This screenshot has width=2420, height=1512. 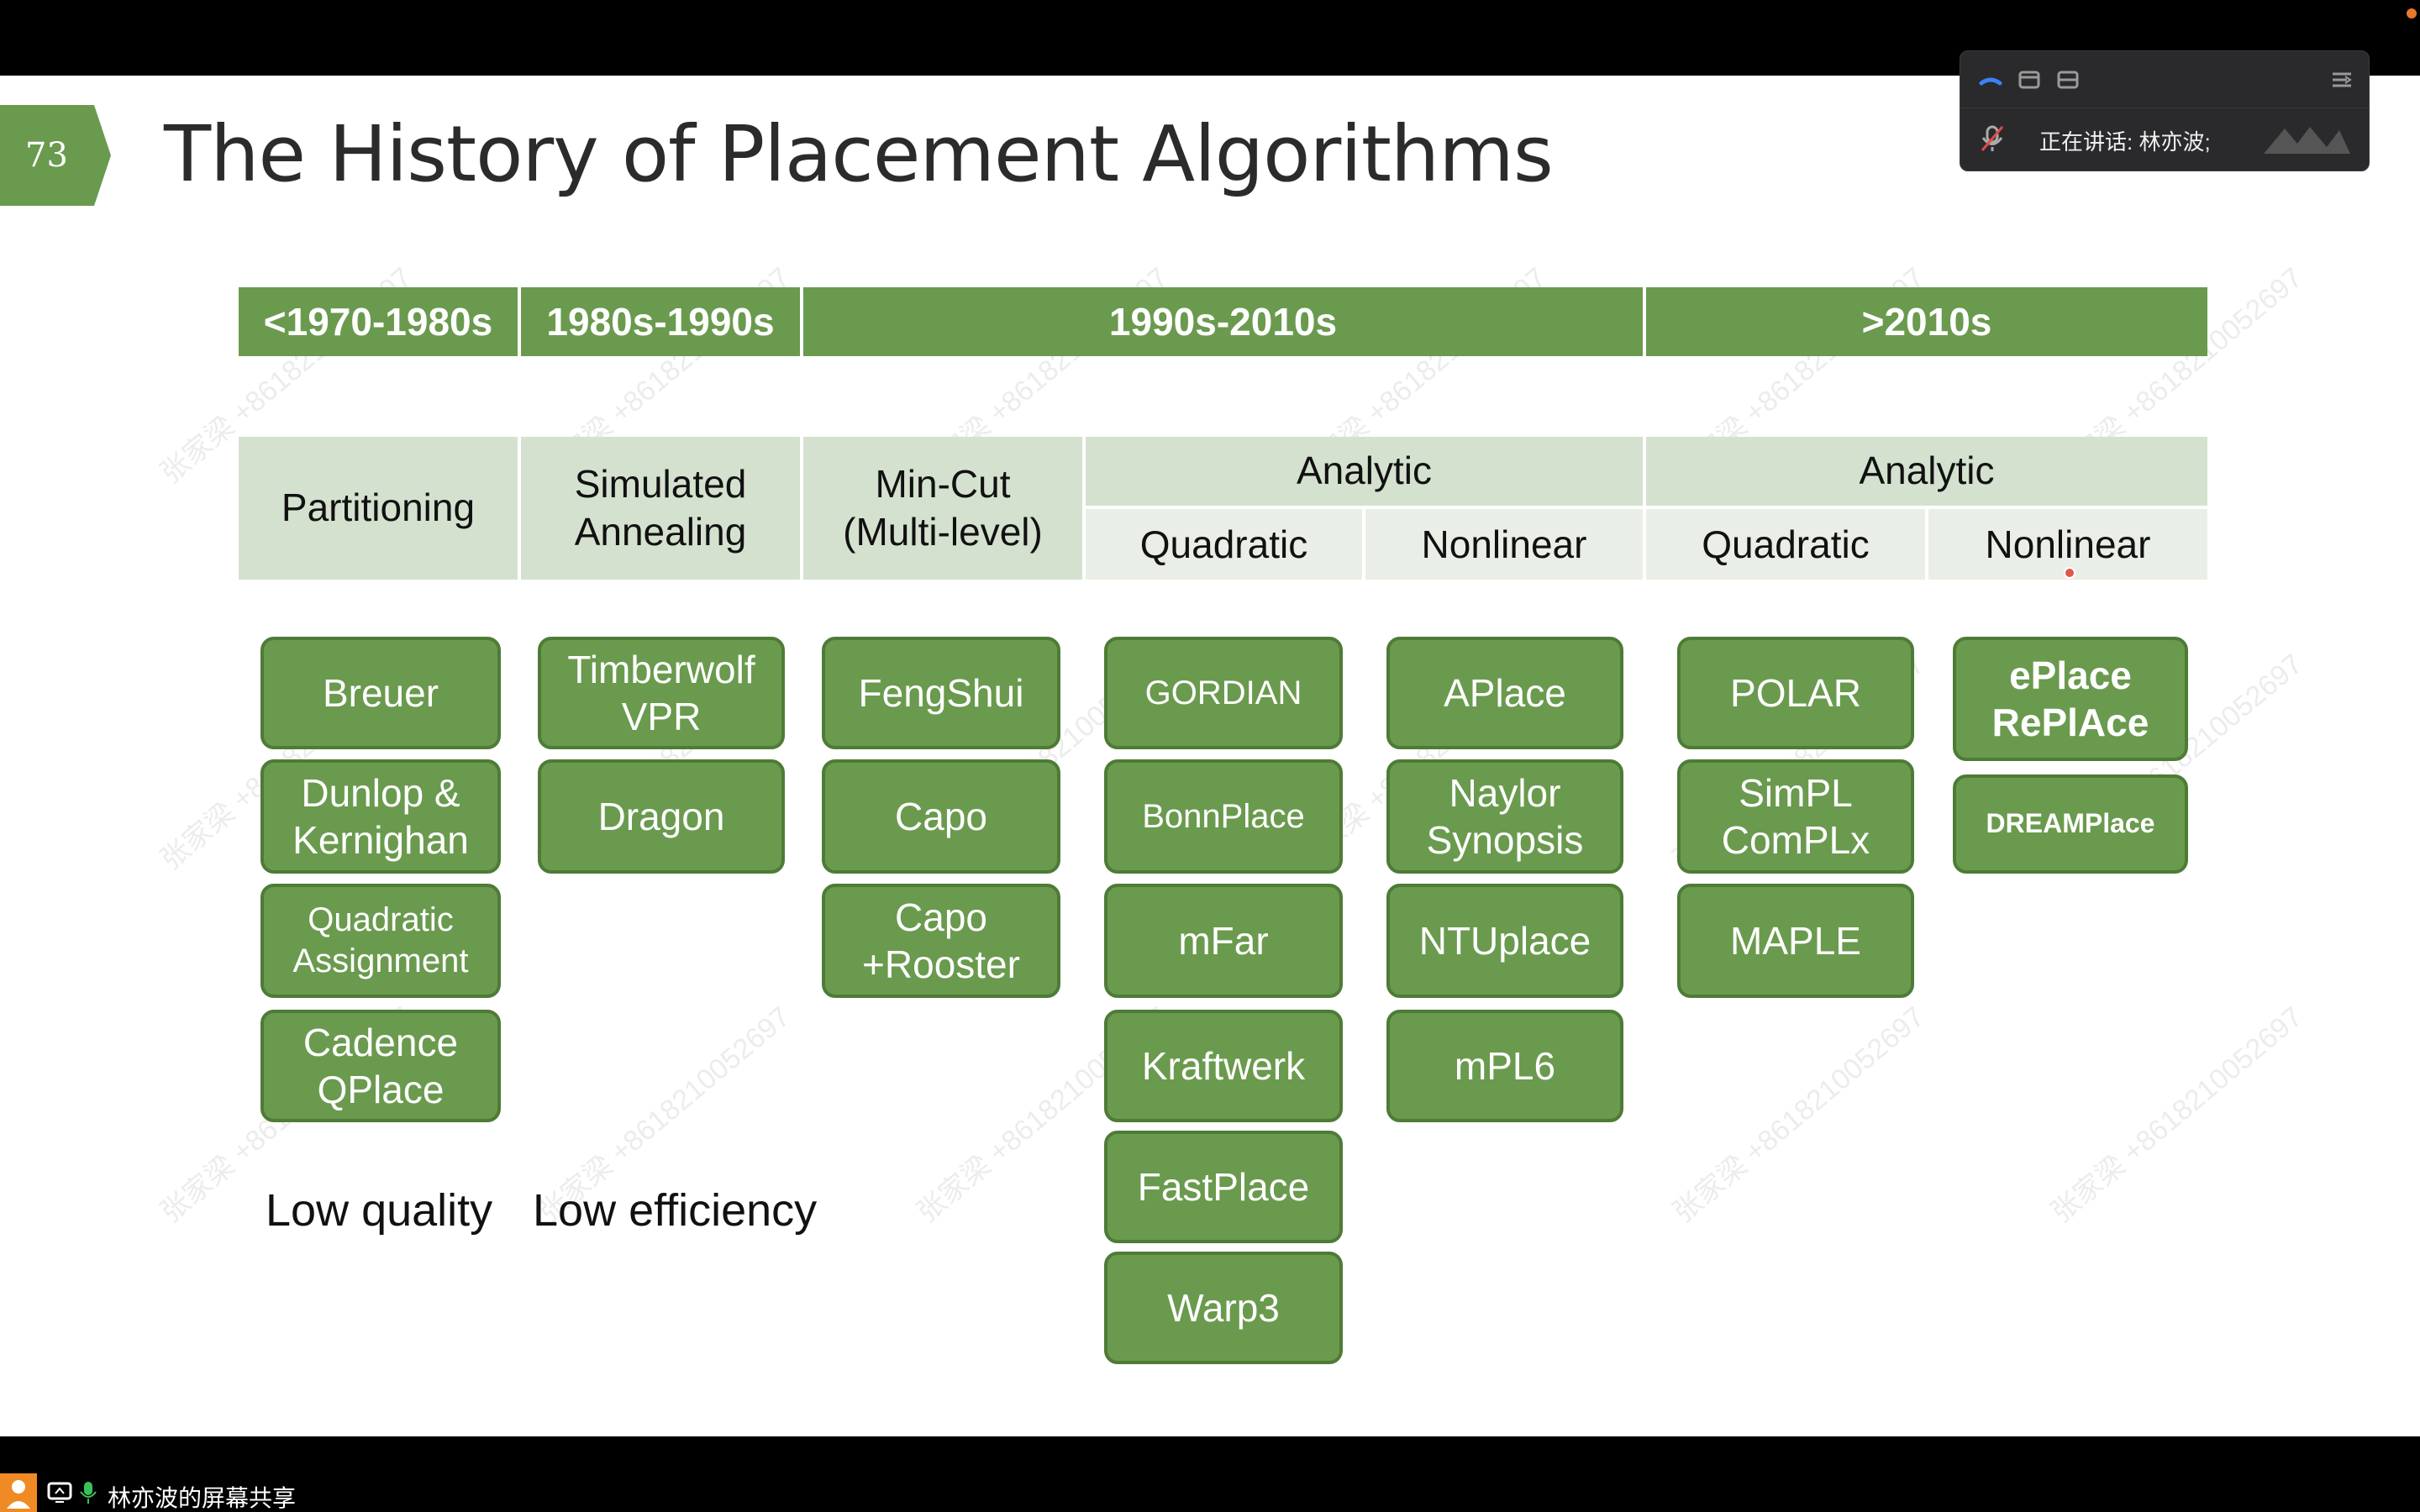 I want to click on algorithm-box: ePlace RePlAce, so click(x=2070, y=699).